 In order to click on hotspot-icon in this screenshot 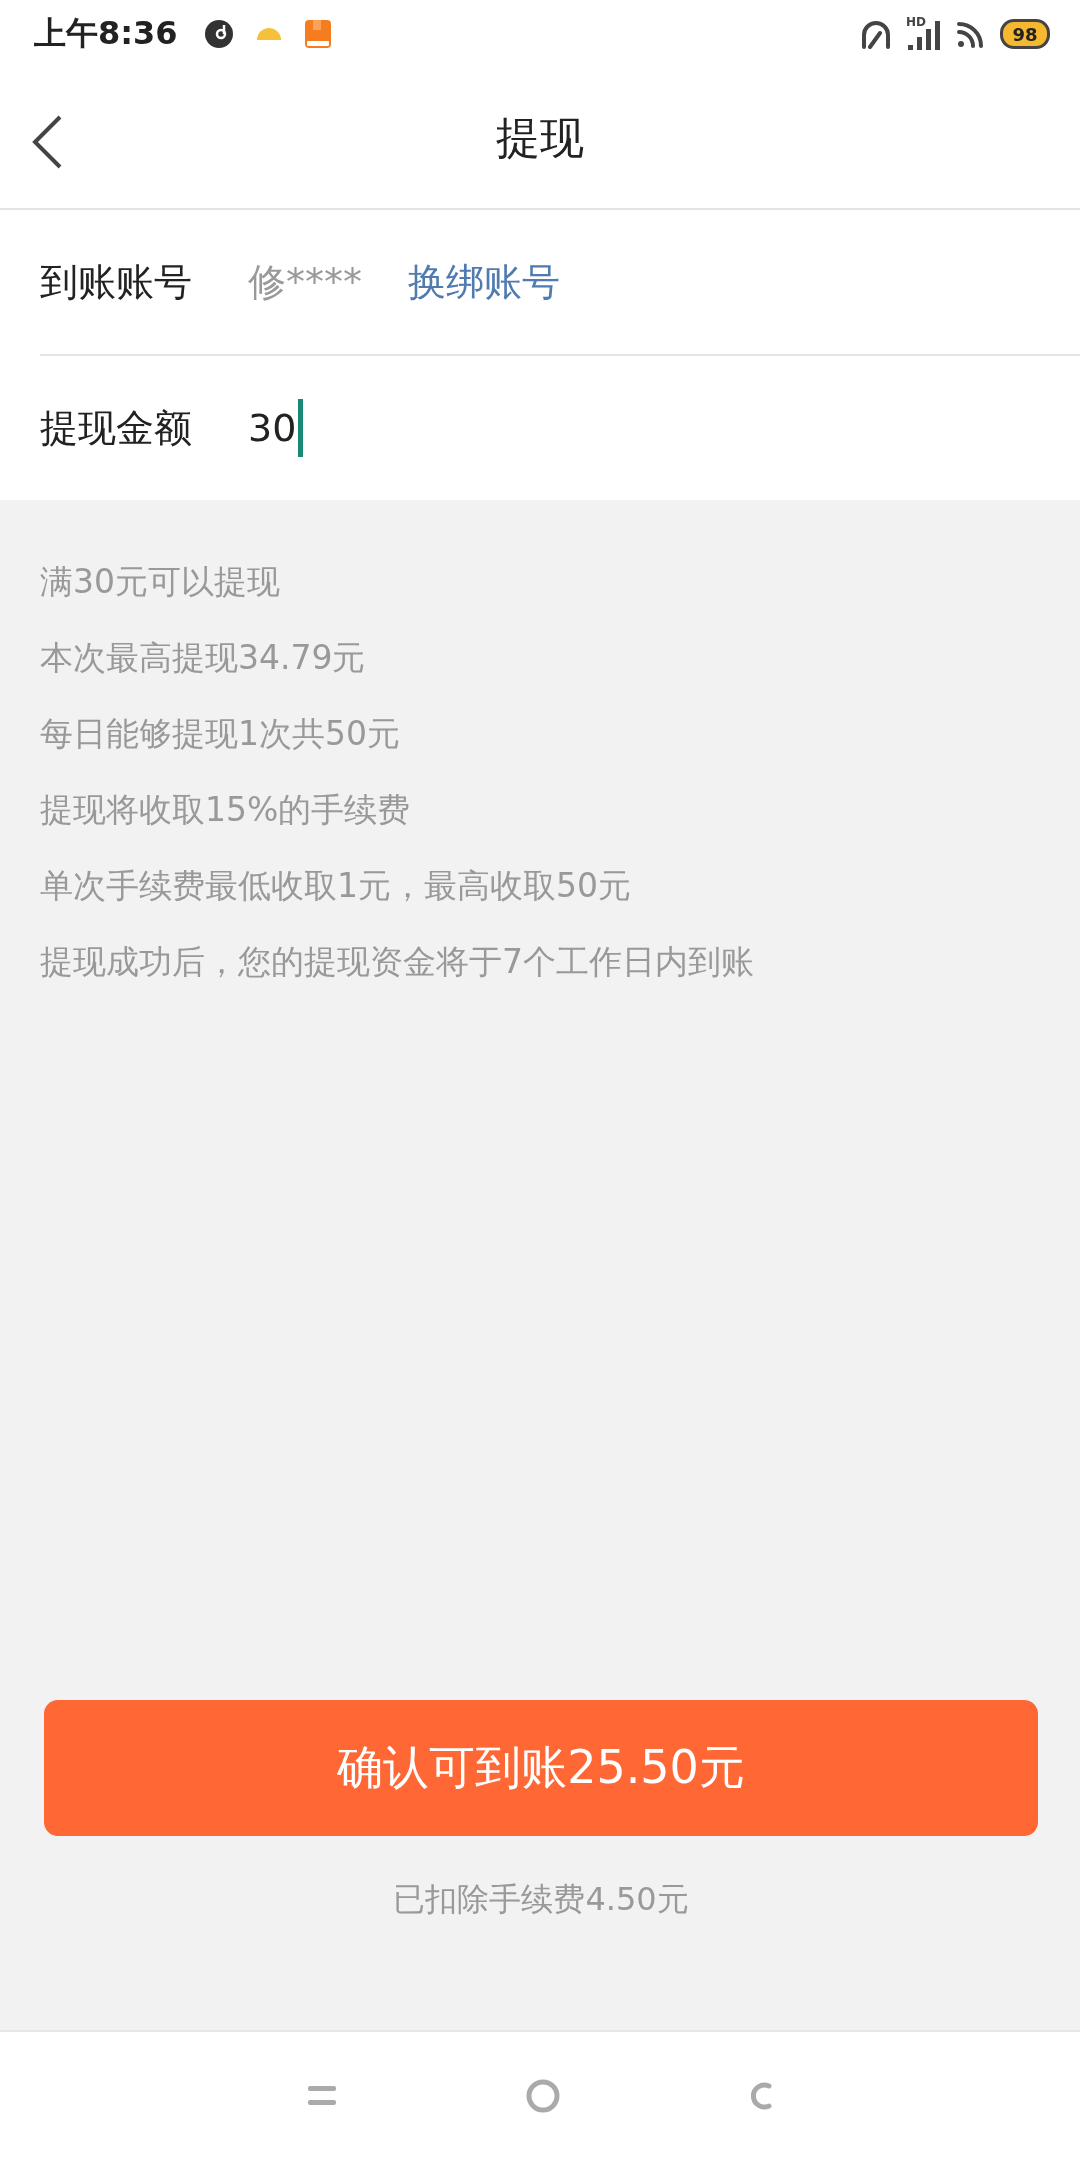, I will do `click(876, 34)`.